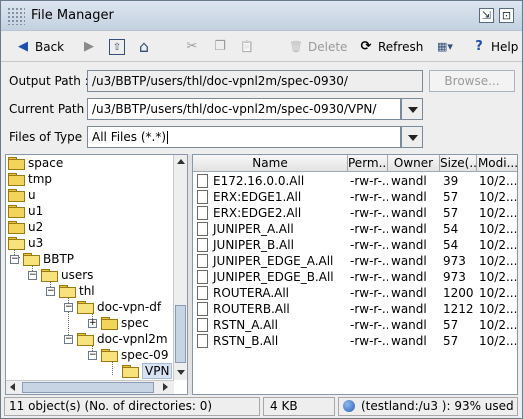 Image resolution: width=523 pixels, height=419 pixels. I want to click on file-type-row: Files of Type : All Files (*.*), so click(261, 137).